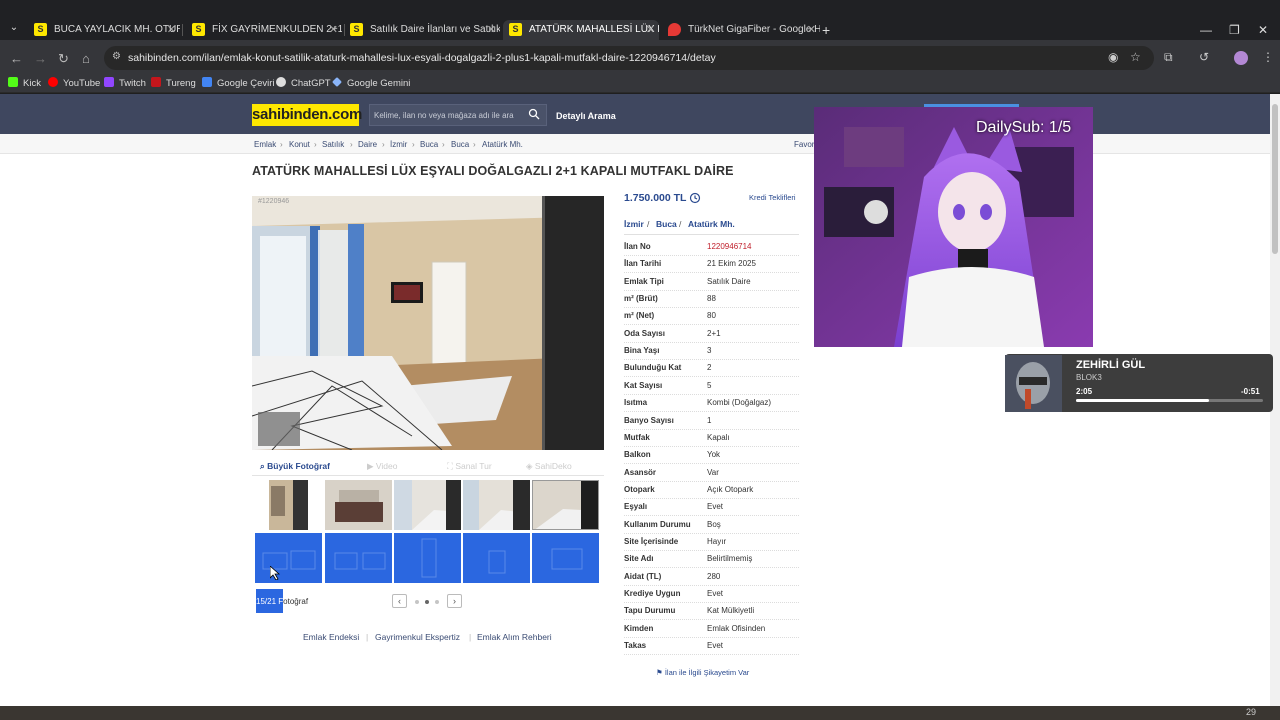  Describe the element at coordinates (264, 30) in the screenshot. I see `tab-2: S FİX GAYRİMENKULDEN 2+1 EŞY✕` at that location.